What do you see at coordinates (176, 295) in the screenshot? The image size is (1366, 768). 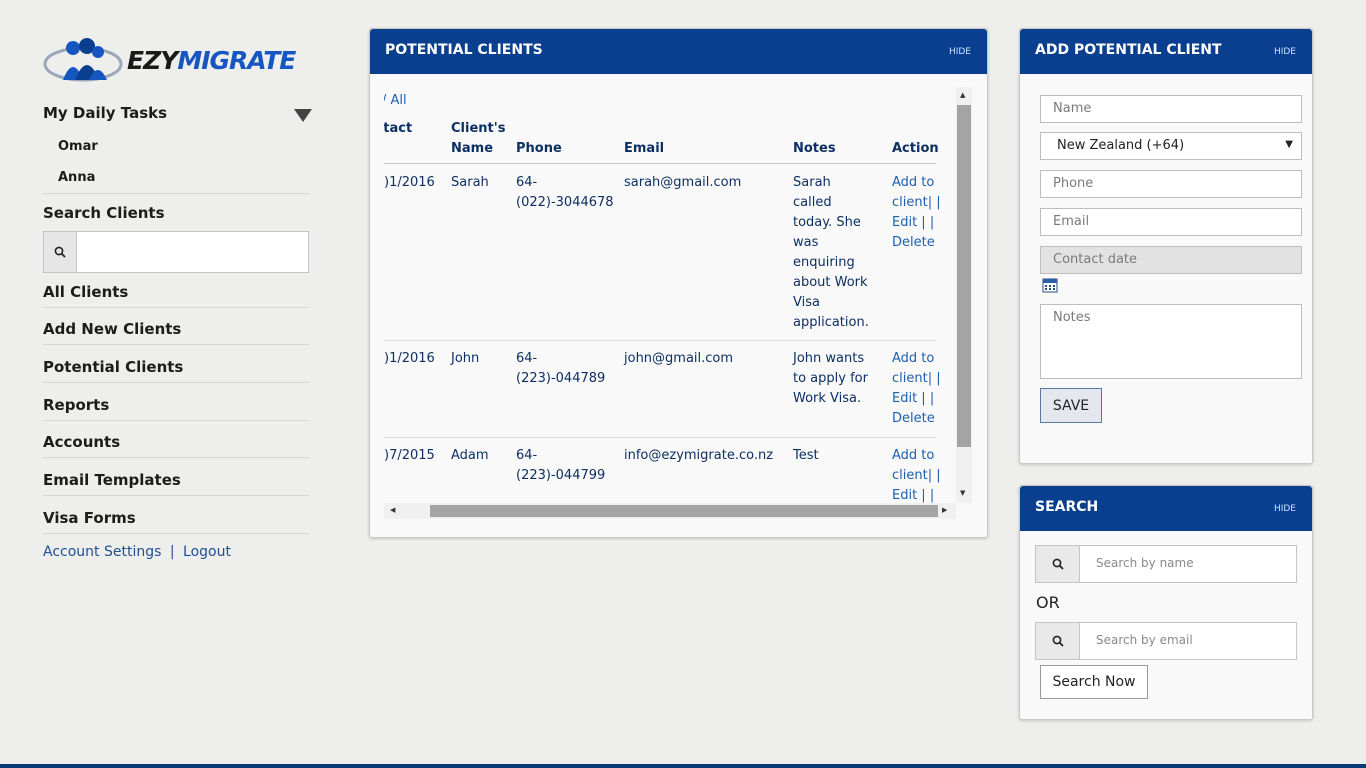 I see `sidebar-item-all-clients: All Clients` at bounding box center [176, 295].